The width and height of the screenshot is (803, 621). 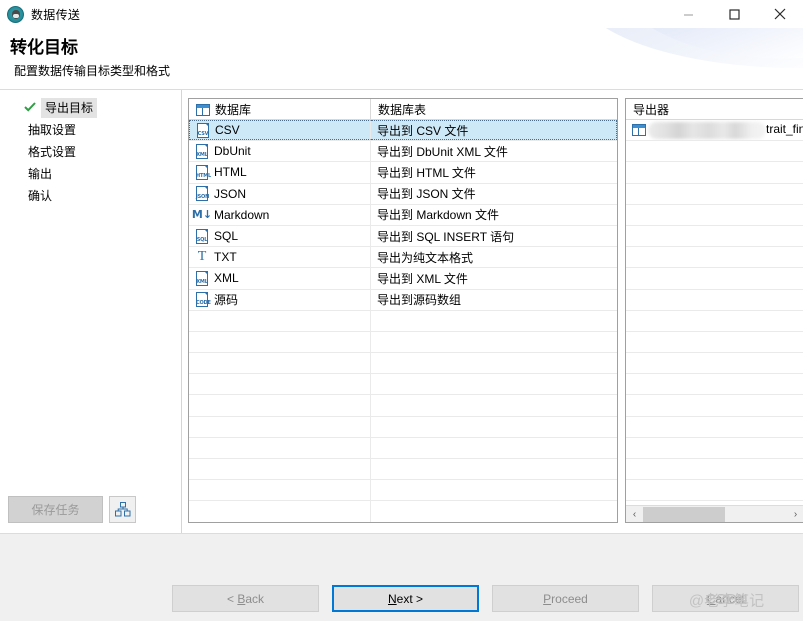 I want to click on format-name-label: XML, so click(x=226, y=278).